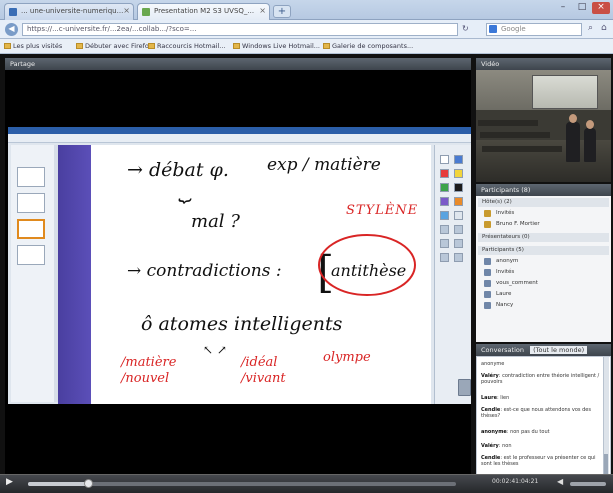 The width and height of the screenshot is (613, 493). What do you see at coordinates (239, 138) in the screenshot?
I see `shared-menu-bar` at bounding box center [239, 138].